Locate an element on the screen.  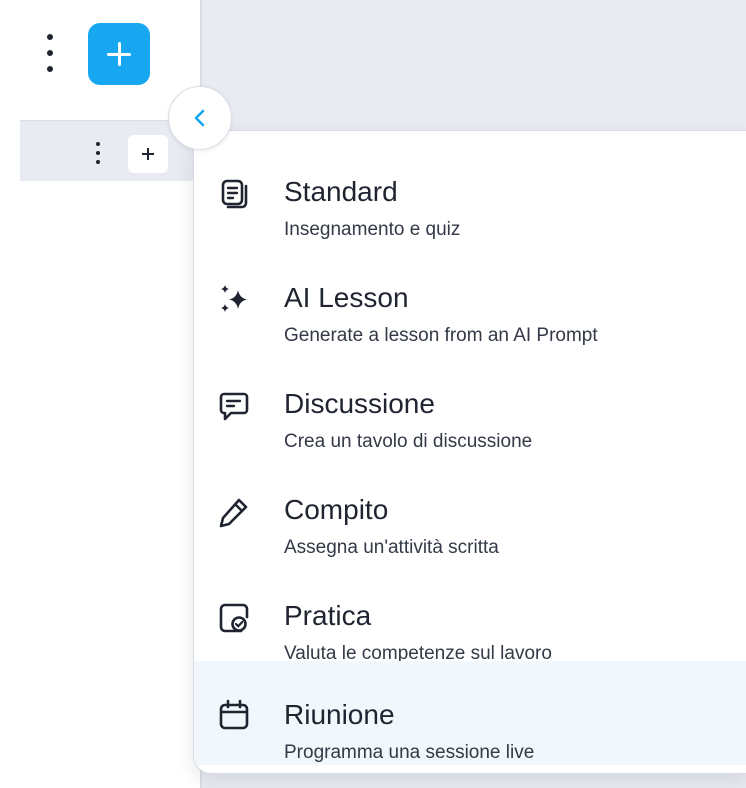
menu-item-pratica: Pratica Valuta le competenze sul lavoro is located at coordinates (470, 622).